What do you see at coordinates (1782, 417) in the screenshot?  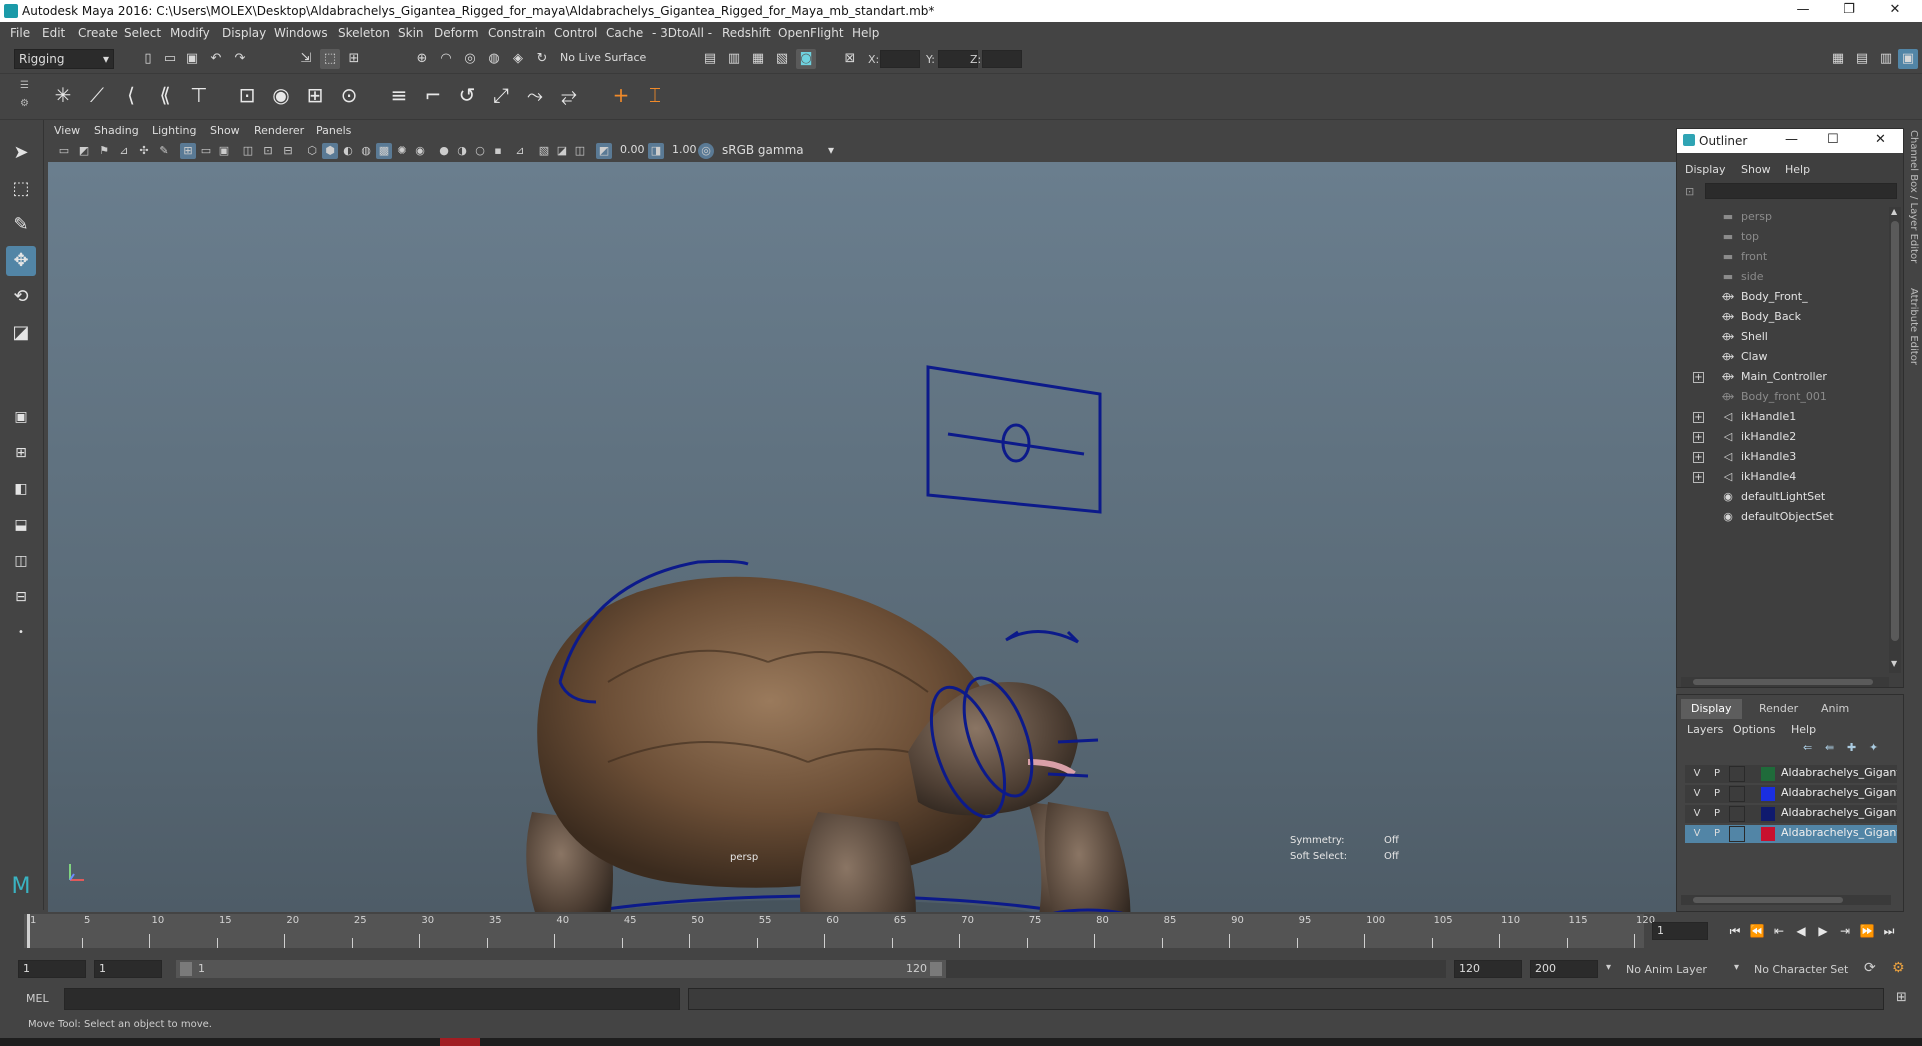 I see `outliner-item: + ◁ ikHandle1` at bounding box center [1782, 417].